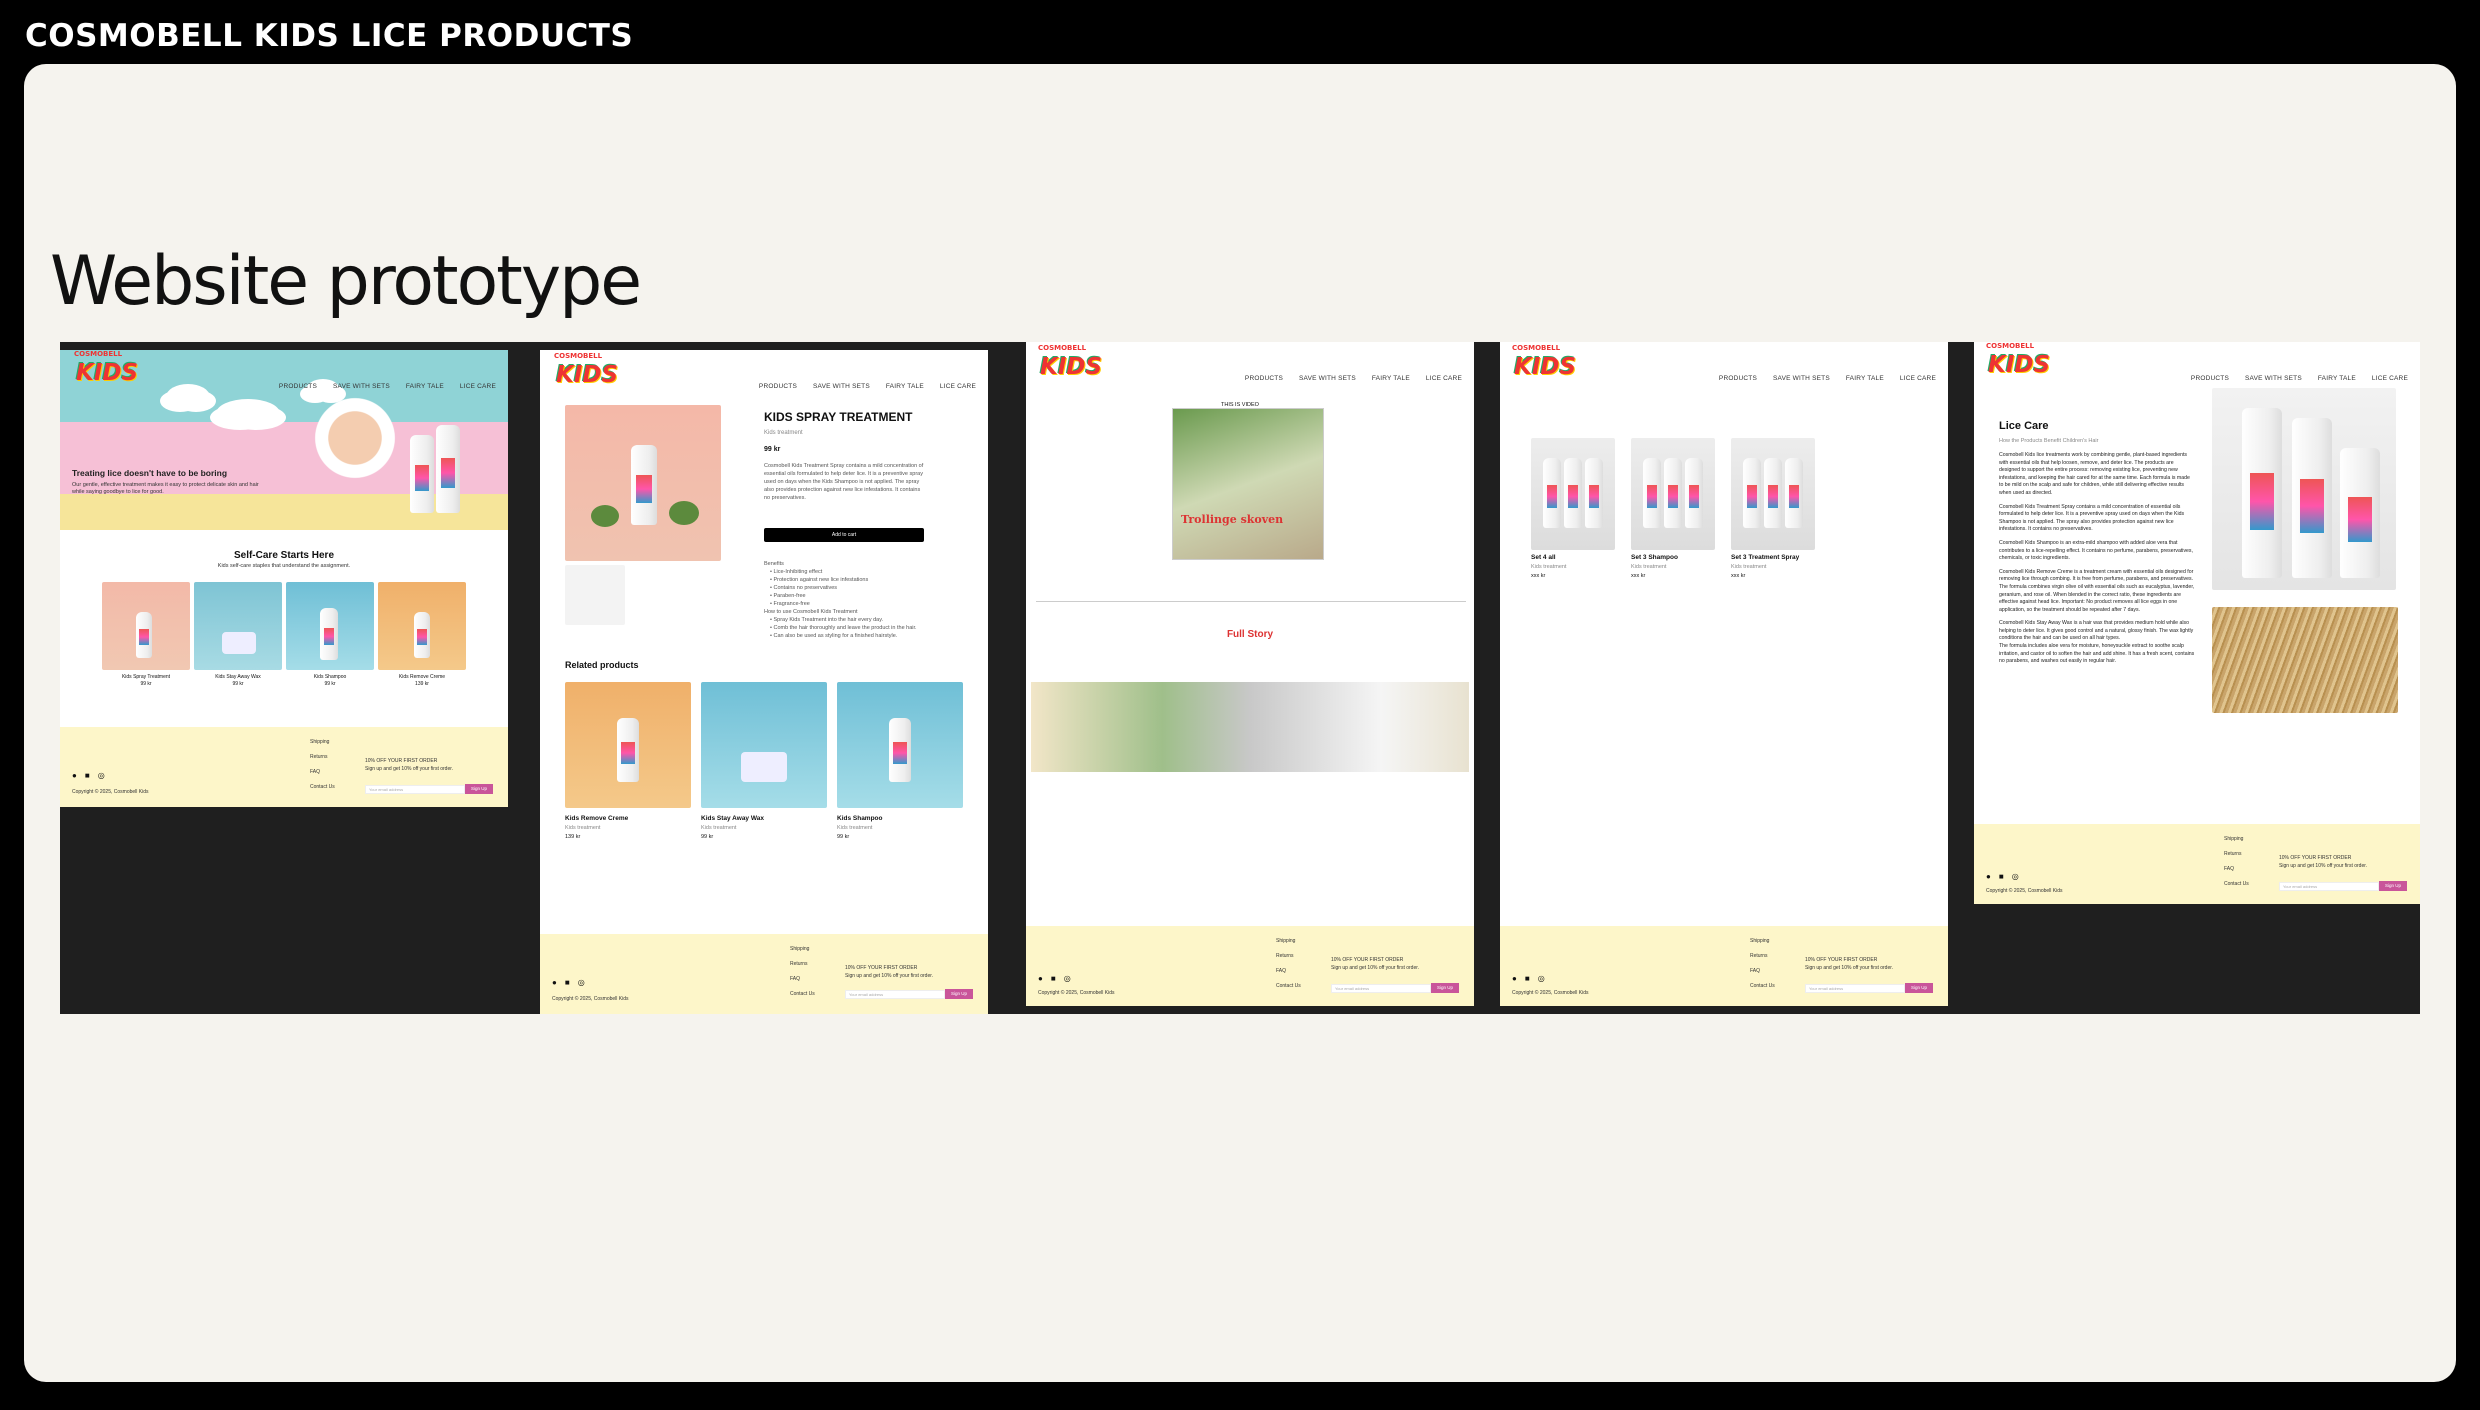  What do you see at coordinates (643, 483) in the screenshot?
I see `product-main-image` at bounding box center [643, 483].